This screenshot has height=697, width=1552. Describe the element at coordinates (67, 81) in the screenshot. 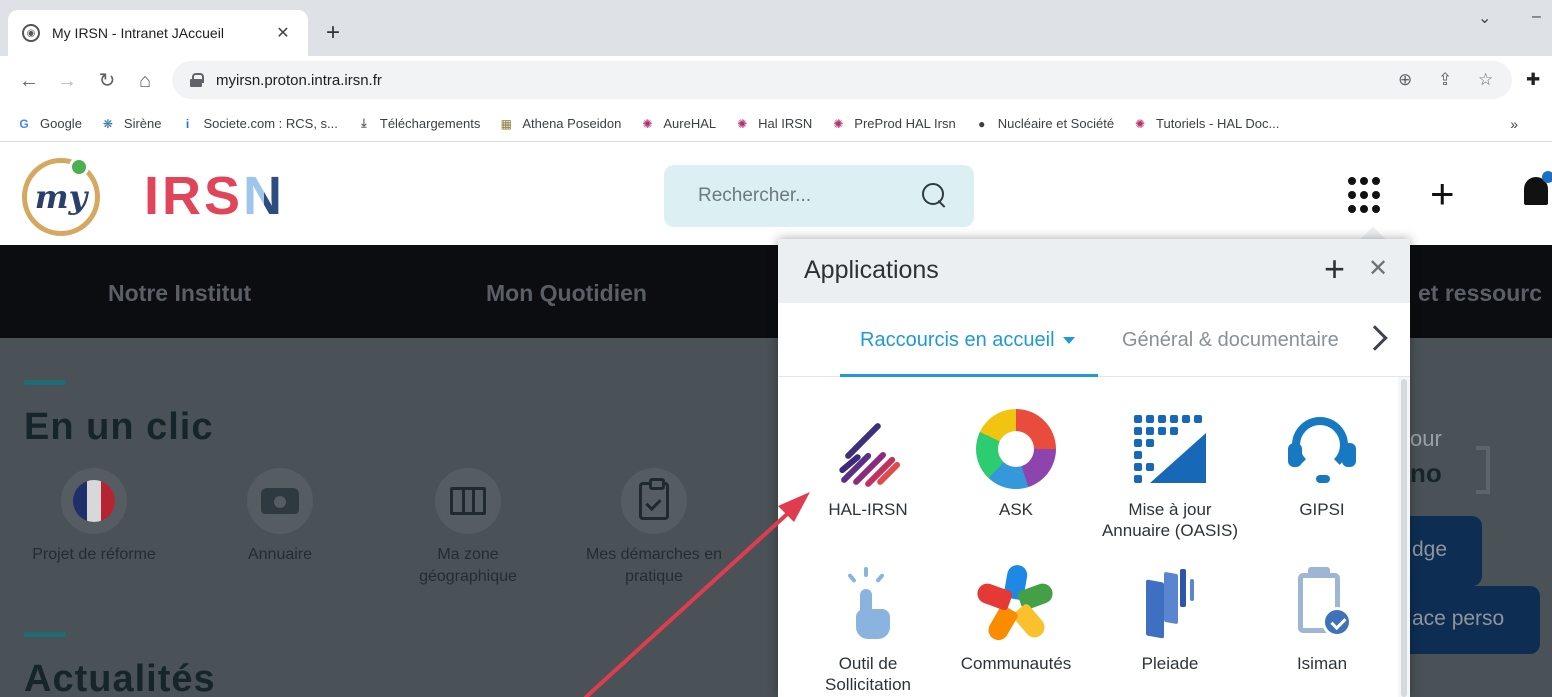

I see `forward-arrow-icon: →` at that location.